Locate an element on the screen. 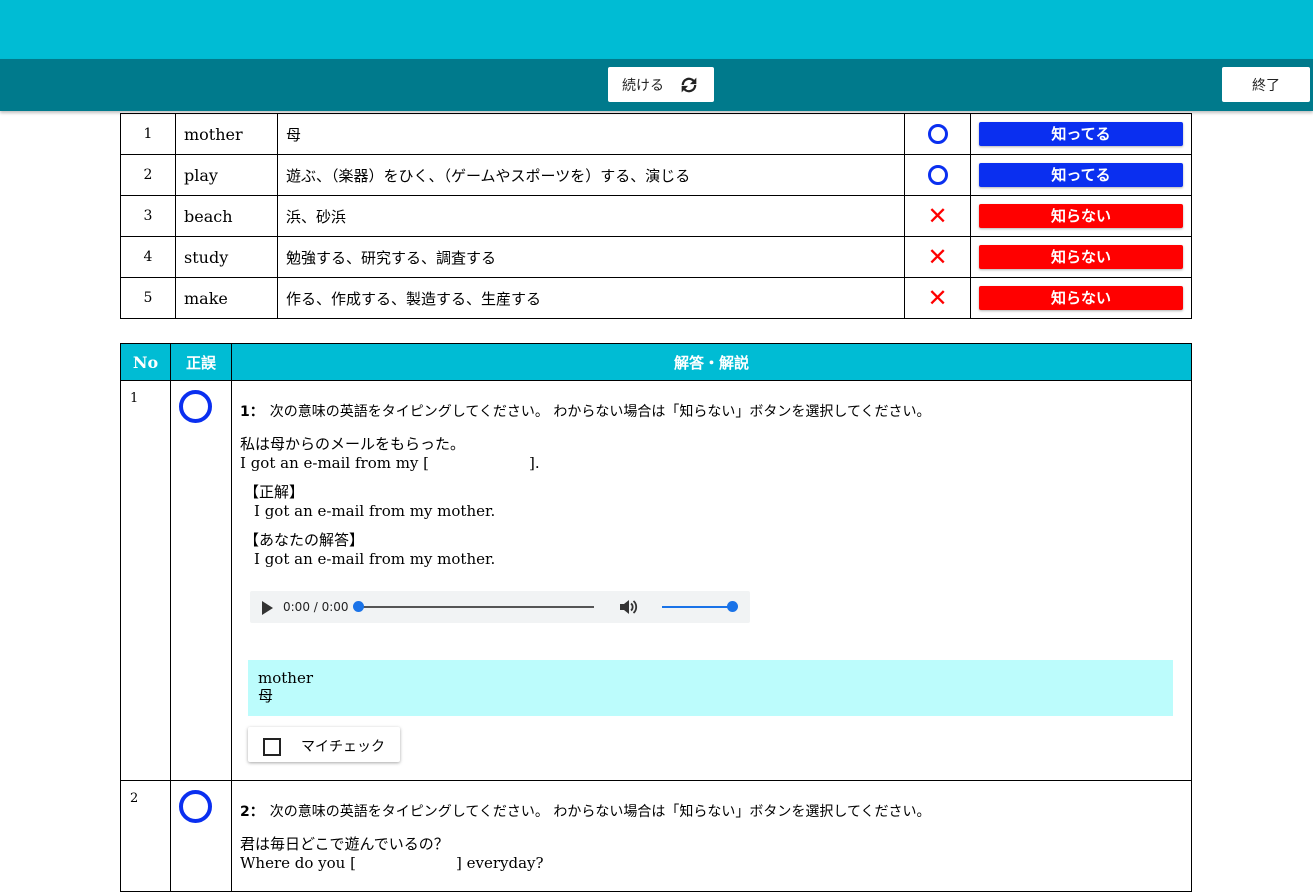 The image size is (1313, 892). volume-icon is located at coordinates (628, 607).